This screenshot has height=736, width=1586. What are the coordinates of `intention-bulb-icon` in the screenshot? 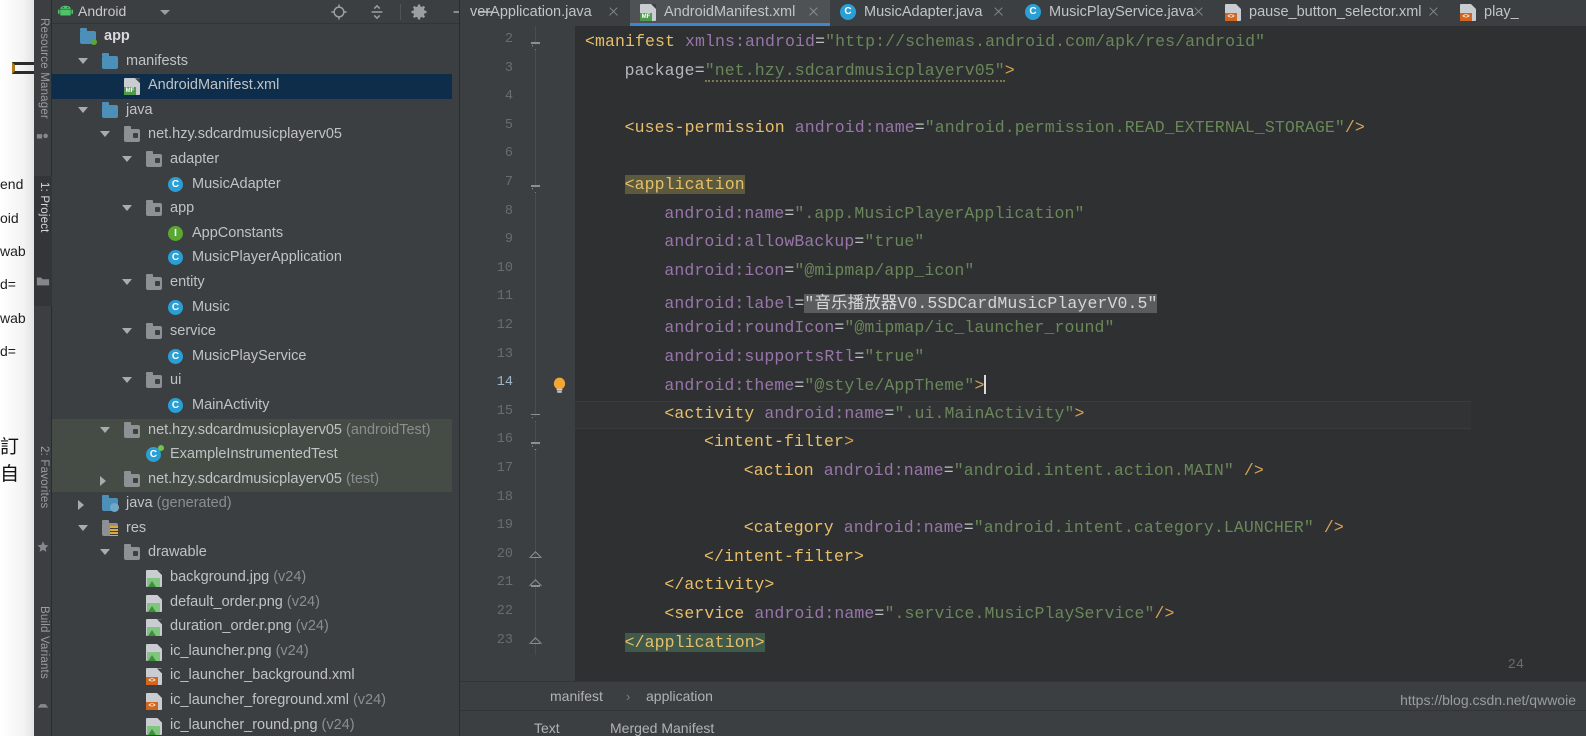 It's located at (559, 386).